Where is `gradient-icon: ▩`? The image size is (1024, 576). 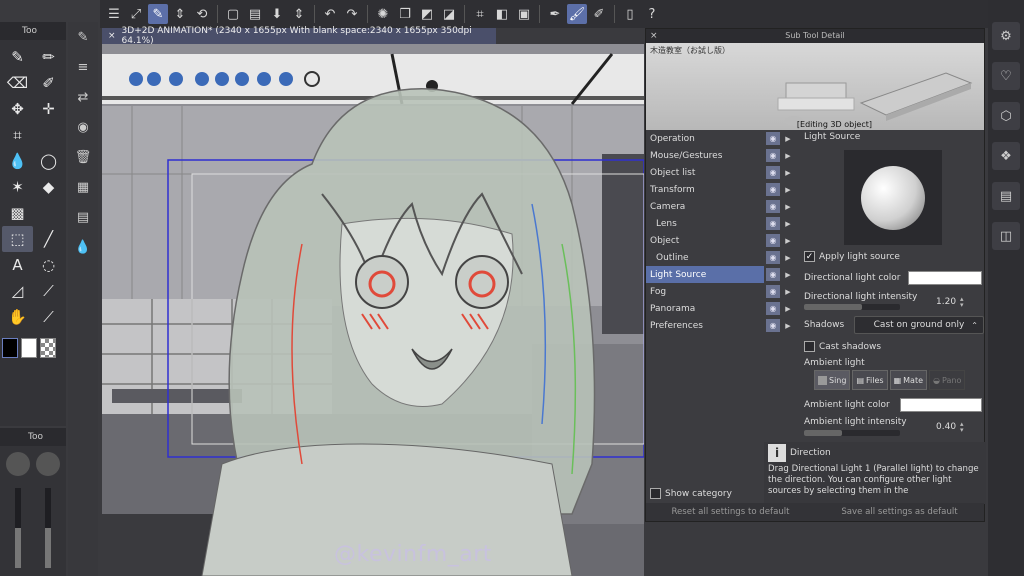 gradient-icon: ▩ is located at coordinates (17, 213).